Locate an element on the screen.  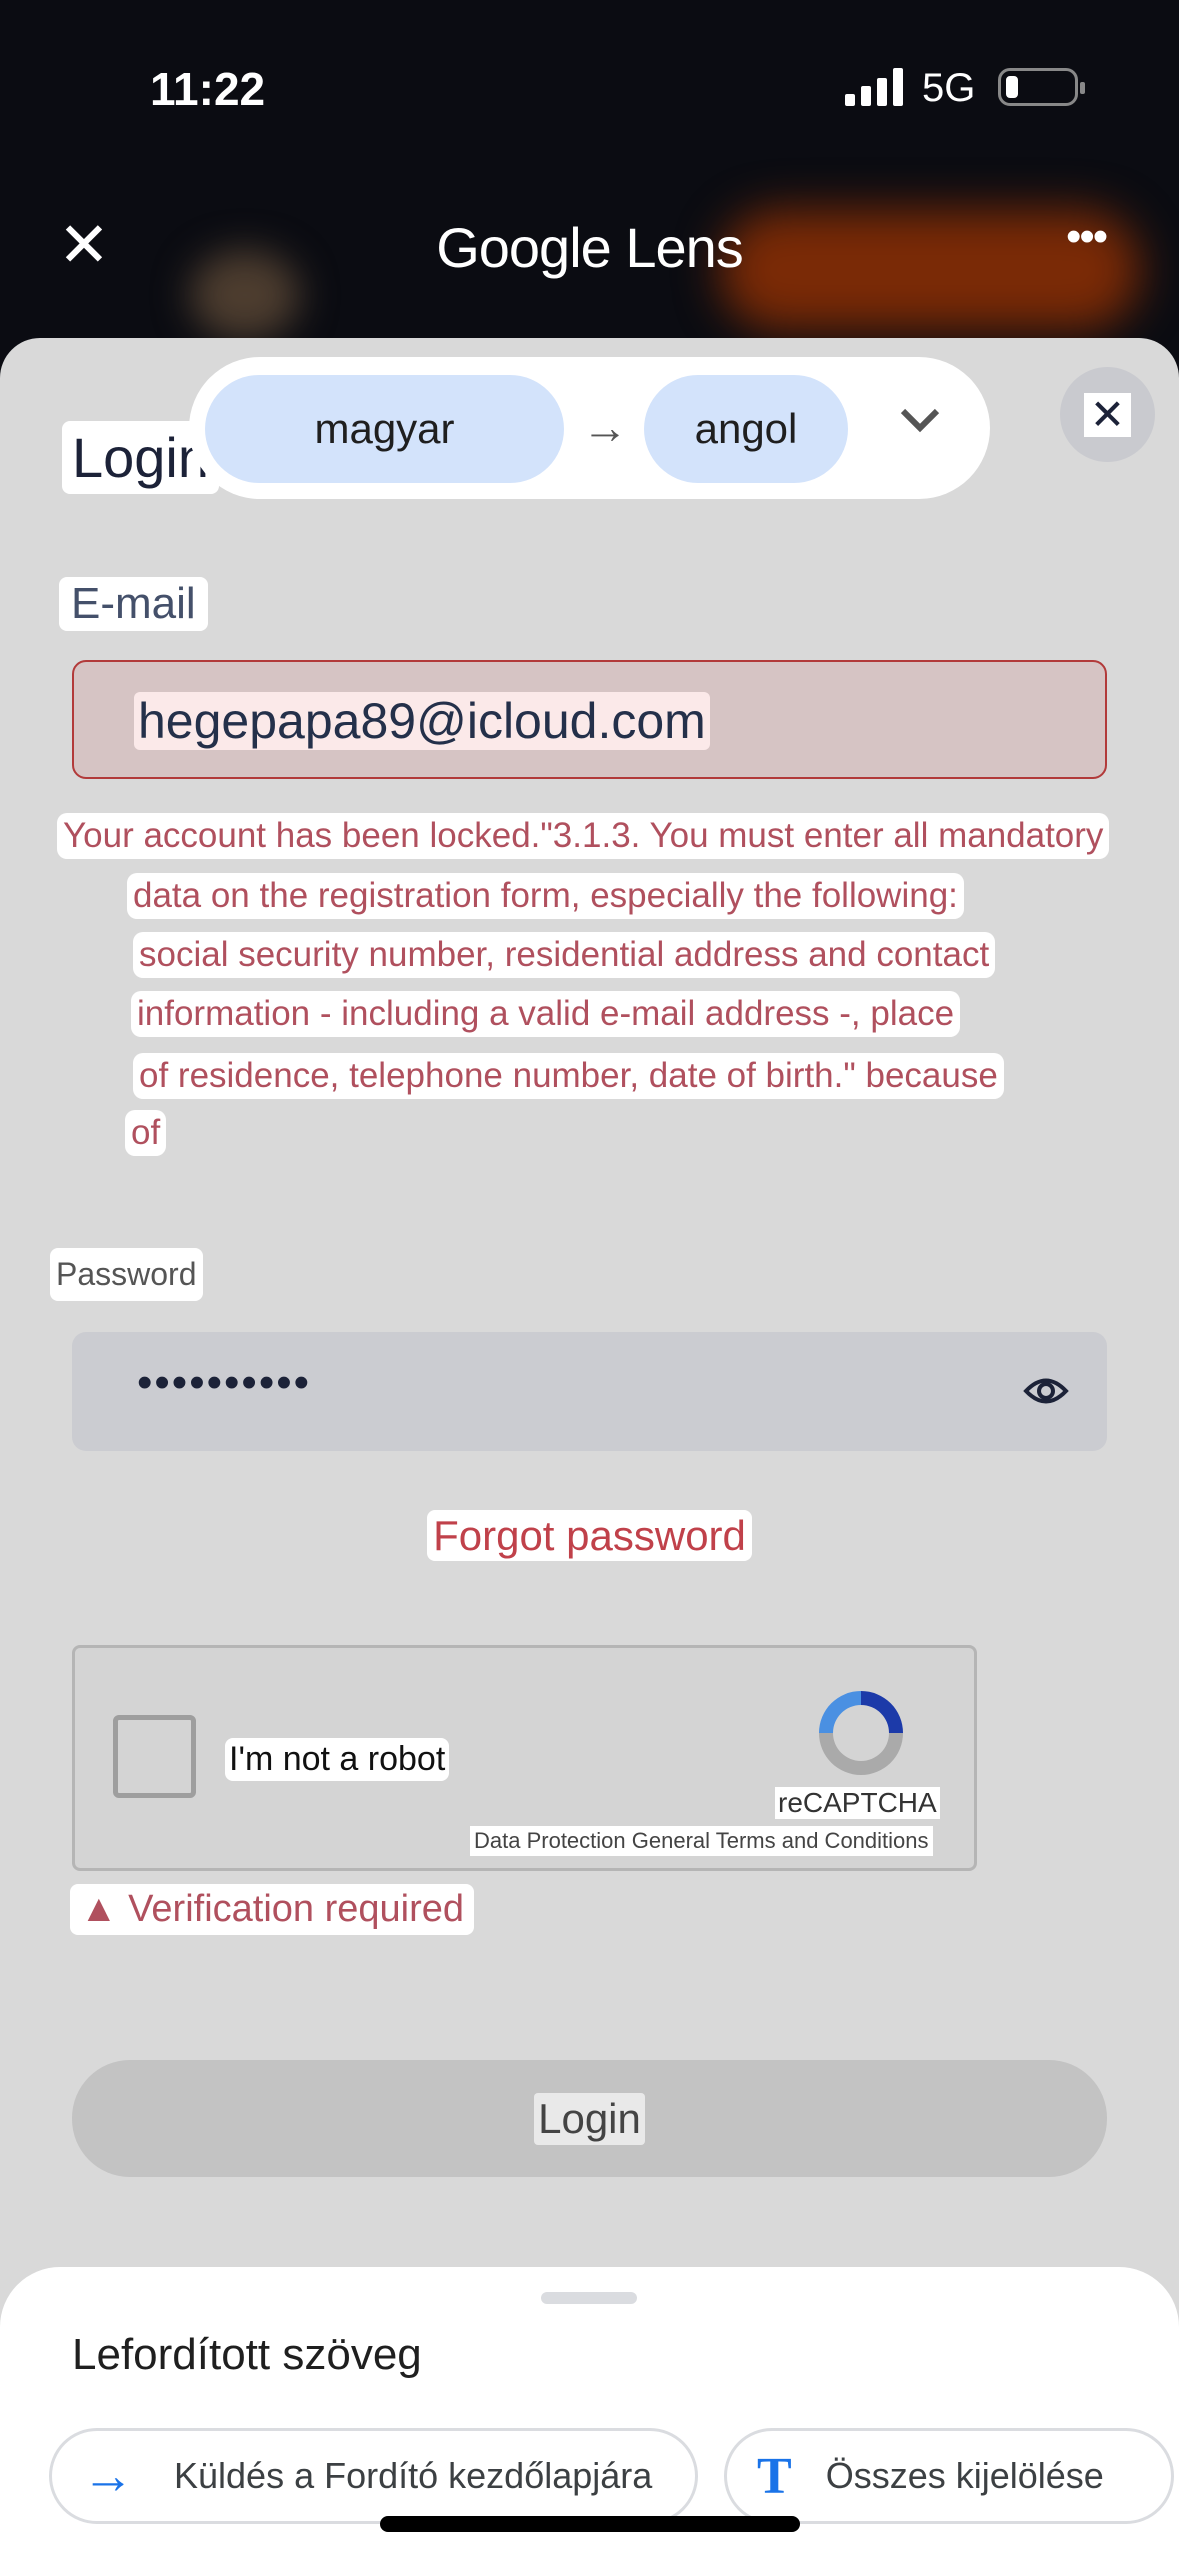
captcha-label: I'm not a robot is located at coordinates (337, 1759).